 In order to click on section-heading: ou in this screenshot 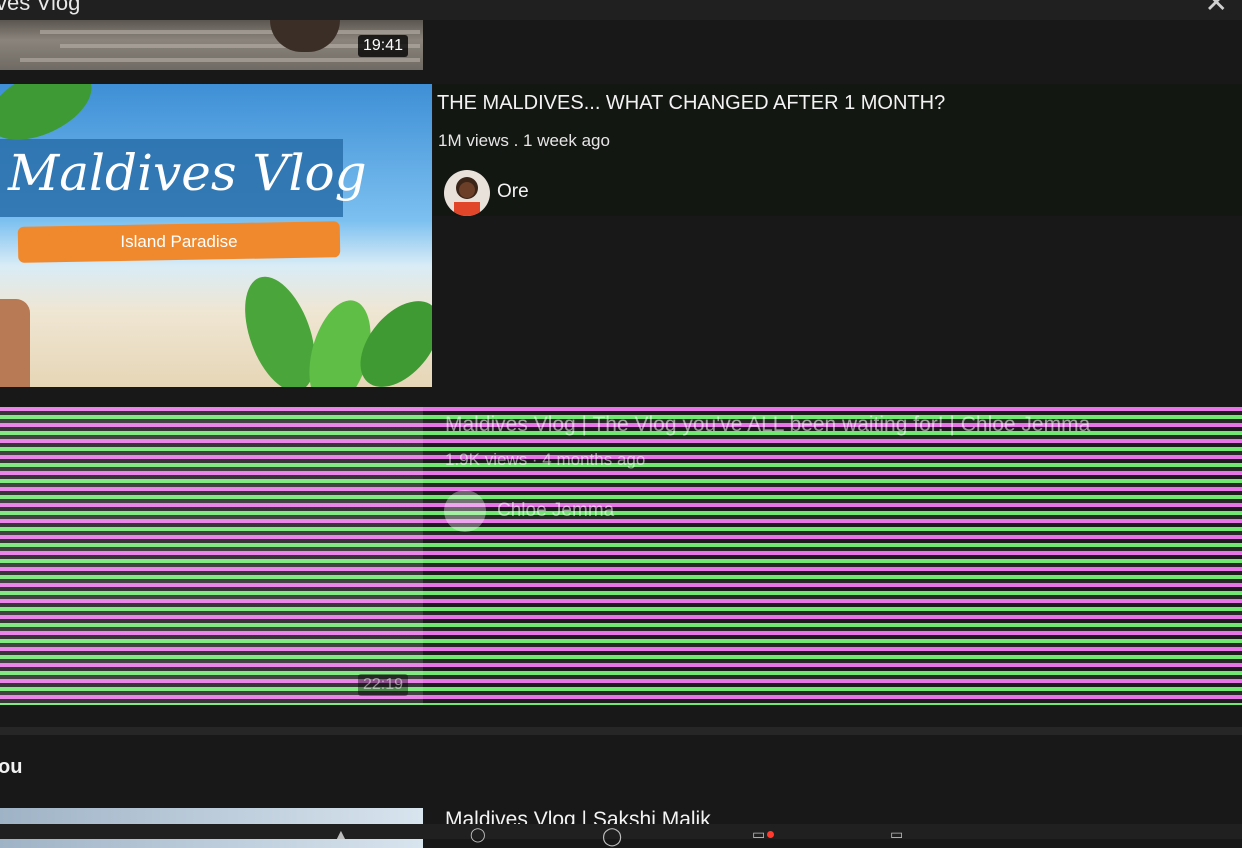, I will do `click(11, 767)`.